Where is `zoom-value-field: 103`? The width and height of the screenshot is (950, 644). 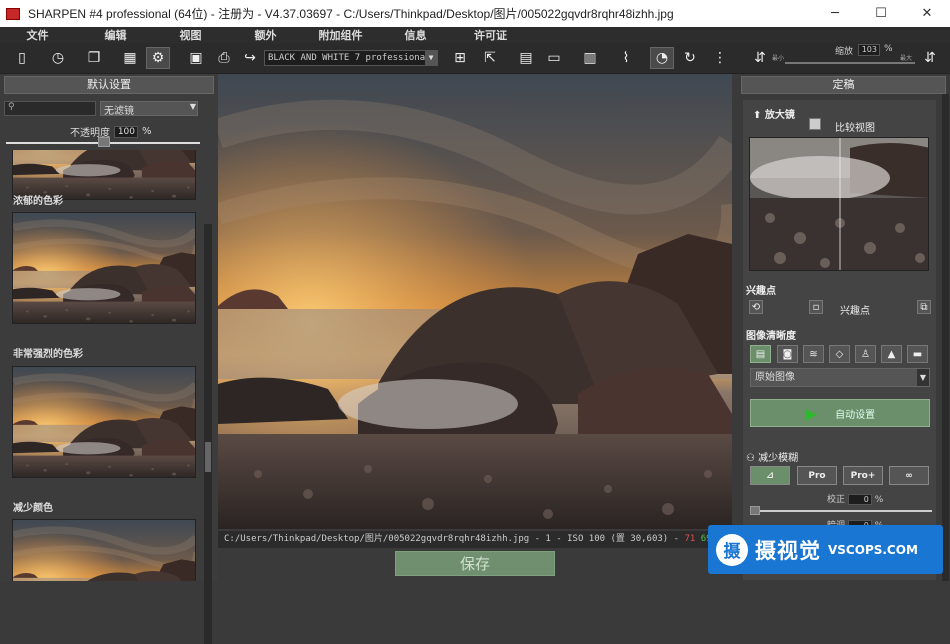 zoom-value-field: 103 is located at coordinates (869, 50).